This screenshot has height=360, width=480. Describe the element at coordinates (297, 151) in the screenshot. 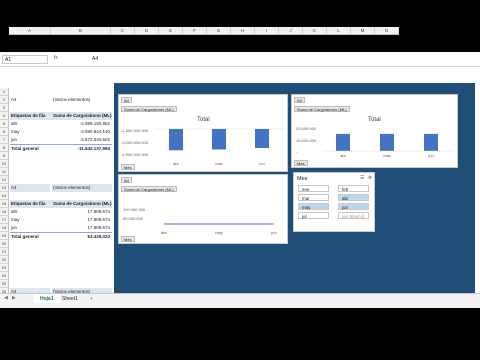

I see `chart2-y-tick: -` at that location.